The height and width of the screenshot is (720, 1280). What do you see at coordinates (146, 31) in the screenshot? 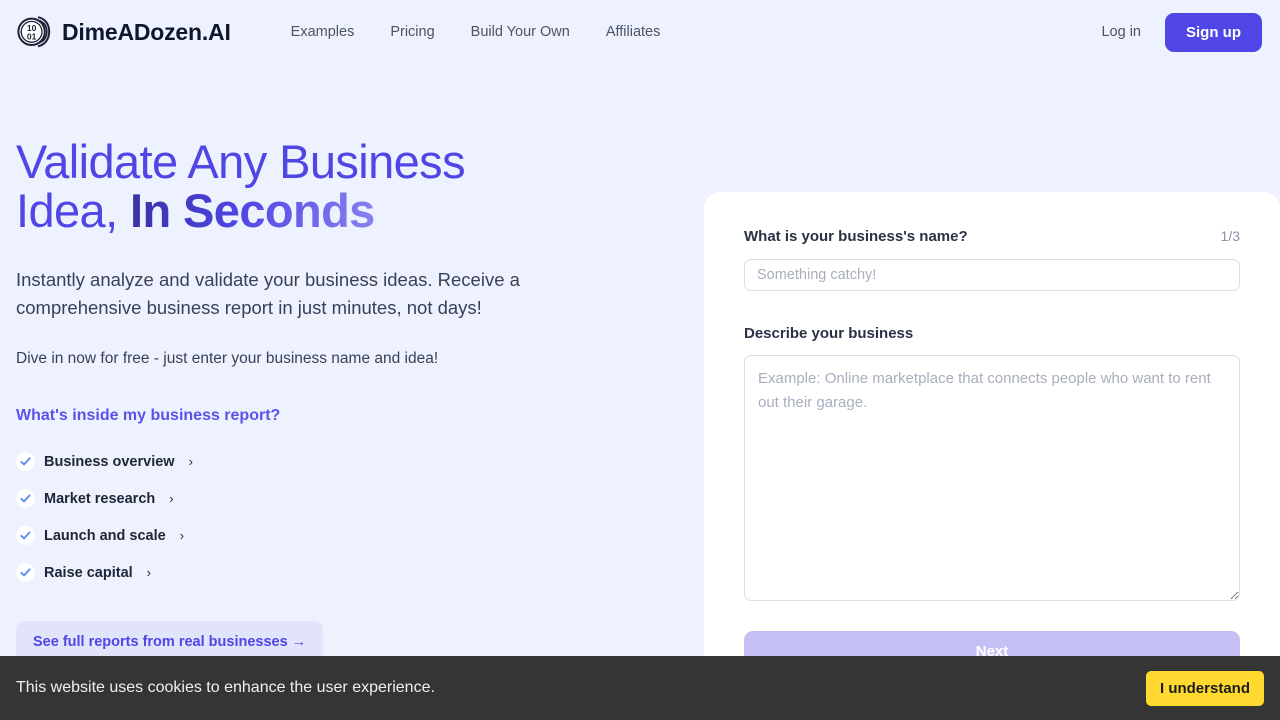
I see `brand-name: DimeADozen.AI` at bounding box center [146, 31].